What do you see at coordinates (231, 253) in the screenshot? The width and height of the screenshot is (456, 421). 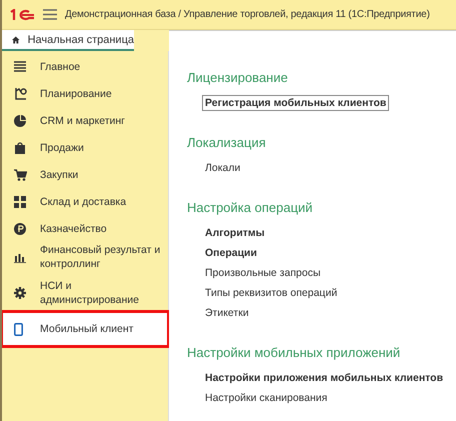 I see `link: Операции` at bounding box center [231, 253].